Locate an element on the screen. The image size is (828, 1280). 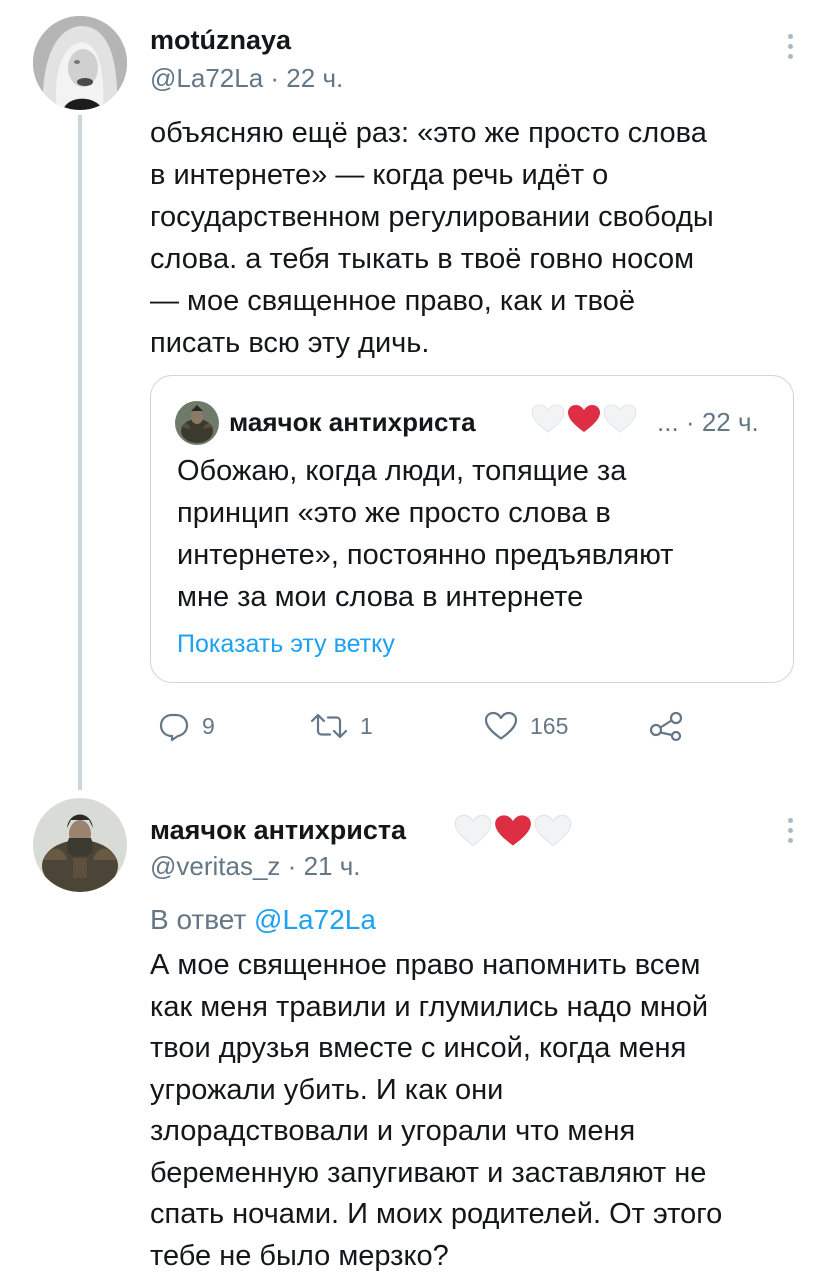
share-button is located at coordinates (666, 726).